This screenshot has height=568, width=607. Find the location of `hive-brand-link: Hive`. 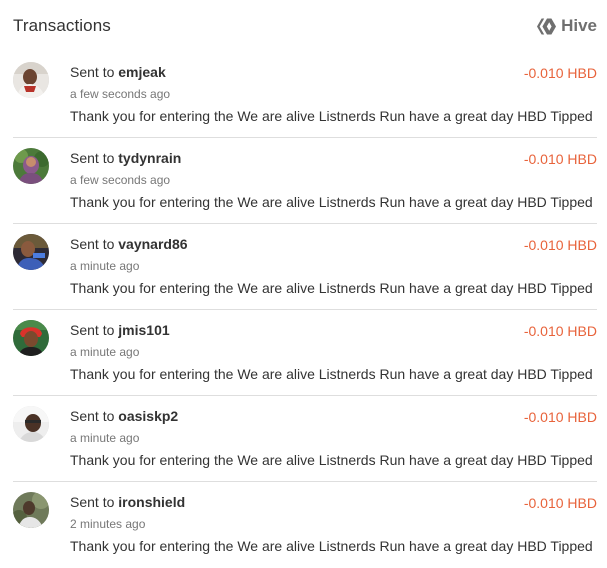

hive-brand-link: Hive is located at coordinates (567, 26).